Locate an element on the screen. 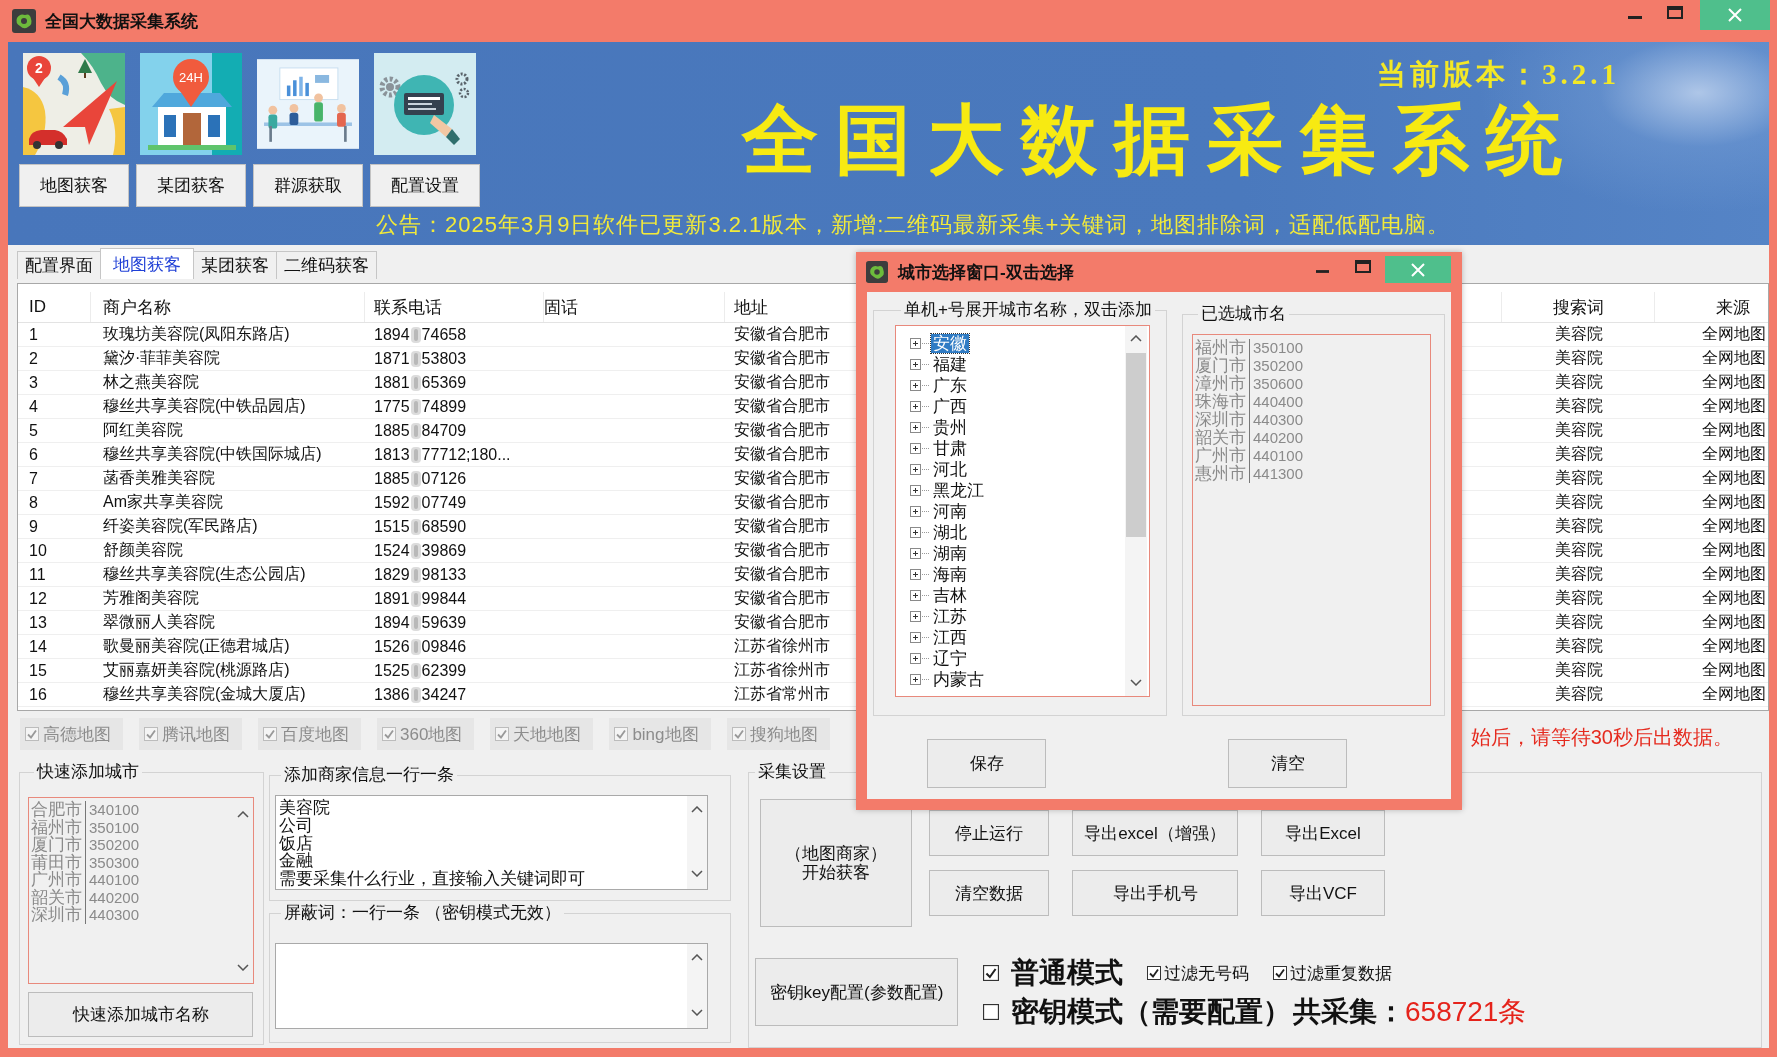 This screenshot has width=1777, height=1057. filter-checkbox: 过滤无号码 is located at coordinates (1198, 973).